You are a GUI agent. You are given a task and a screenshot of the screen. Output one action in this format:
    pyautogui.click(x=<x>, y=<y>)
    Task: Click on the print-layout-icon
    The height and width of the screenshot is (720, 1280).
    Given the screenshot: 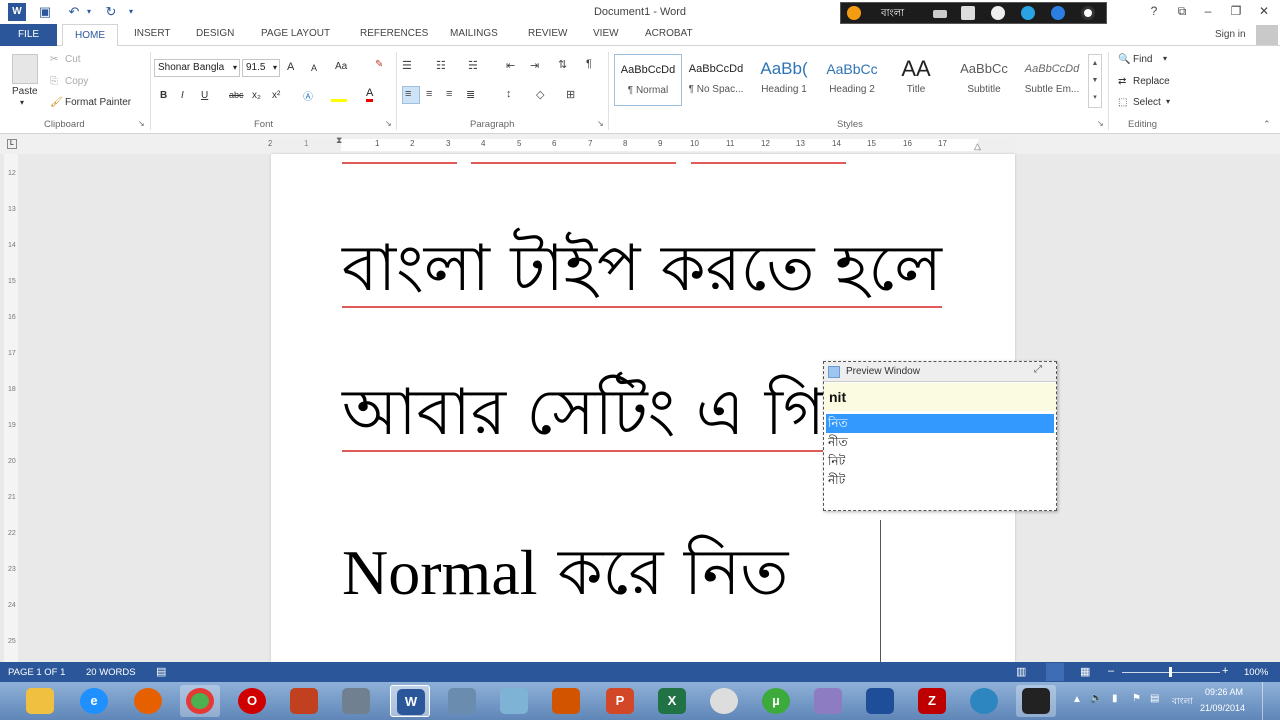 What is the action you would take?
    pyautogui.click(x=1055, y=672)
    